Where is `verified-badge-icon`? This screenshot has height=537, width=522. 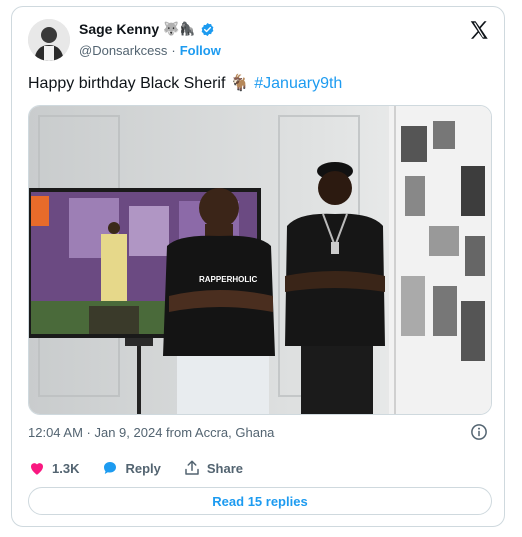 verified-badge-icon is located at coordinates (207, 29).